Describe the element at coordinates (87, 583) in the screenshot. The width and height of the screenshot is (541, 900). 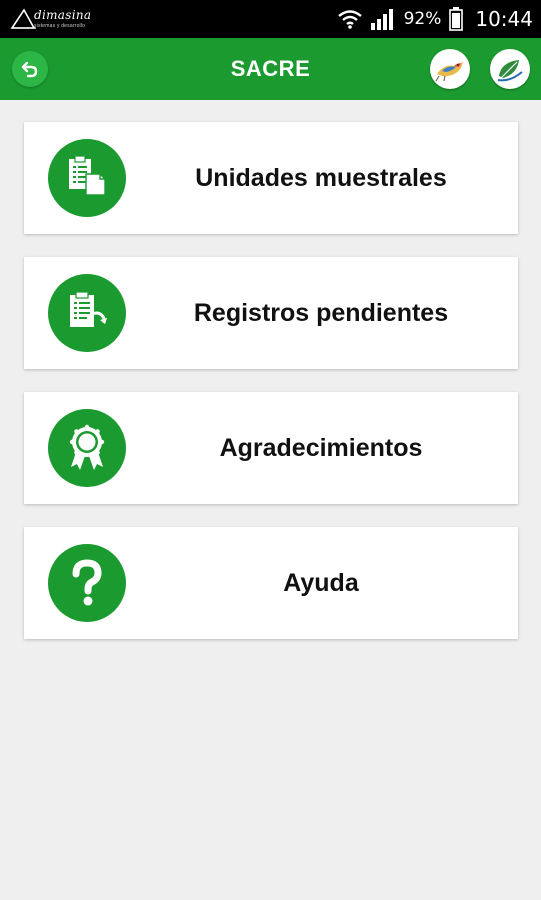
I see `question-mark-icon` at that location.